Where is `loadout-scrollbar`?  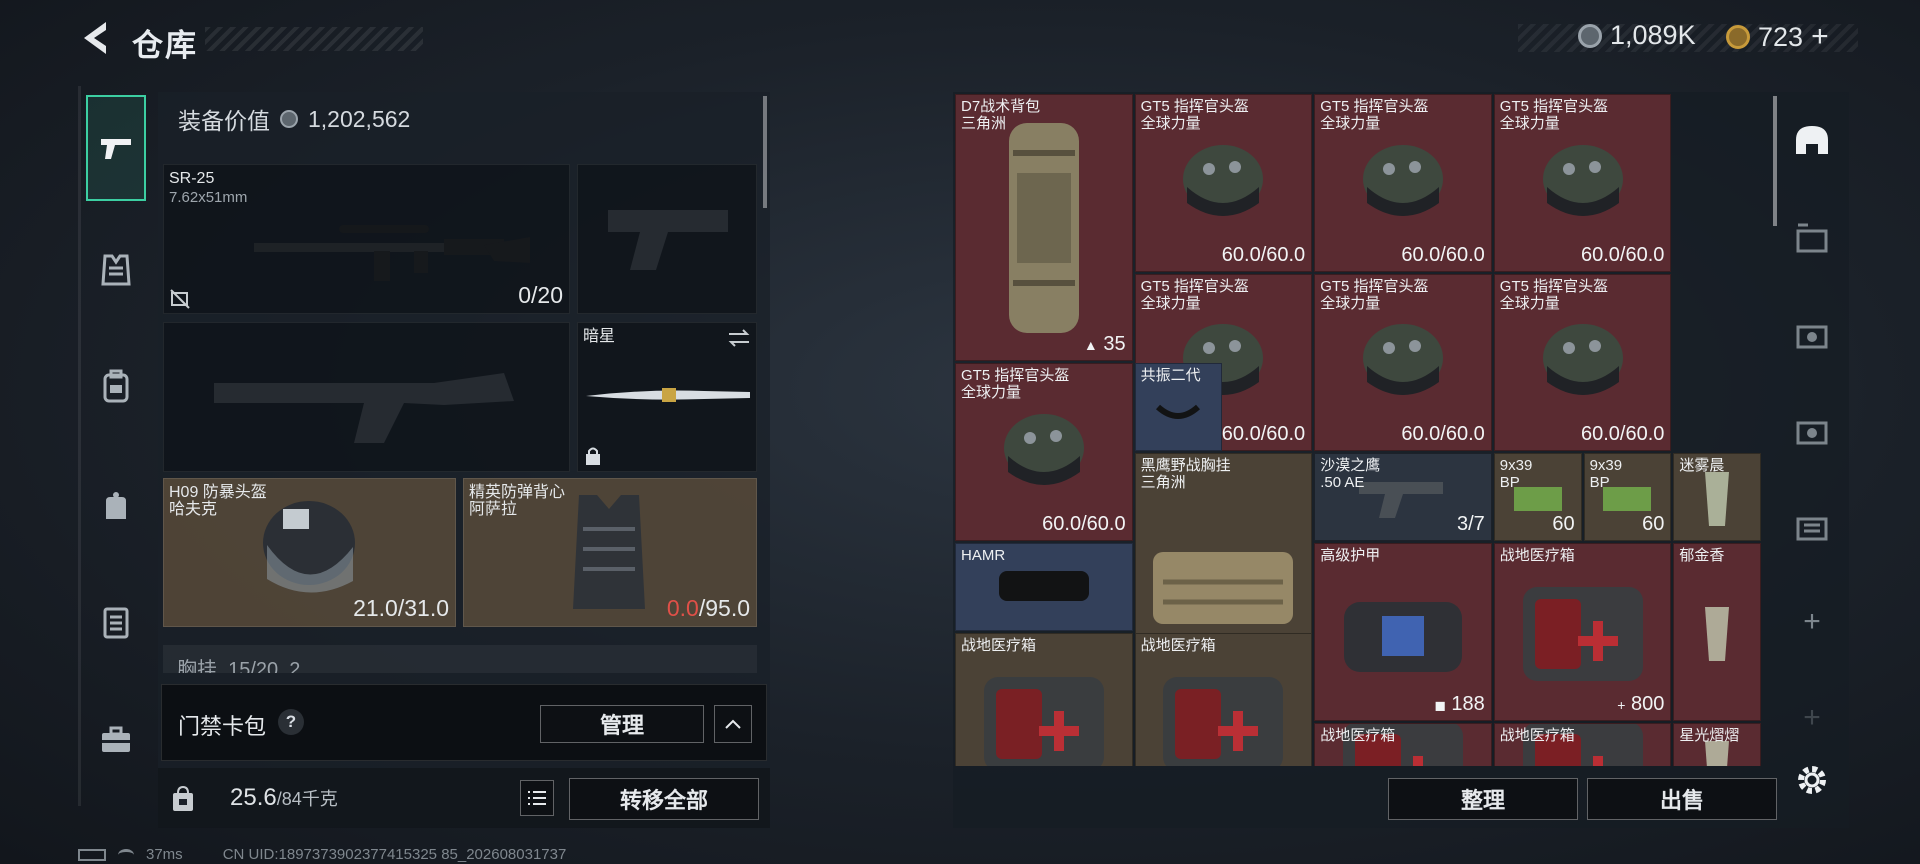
loadout-scrollbar is located at coordinates (765, 152).